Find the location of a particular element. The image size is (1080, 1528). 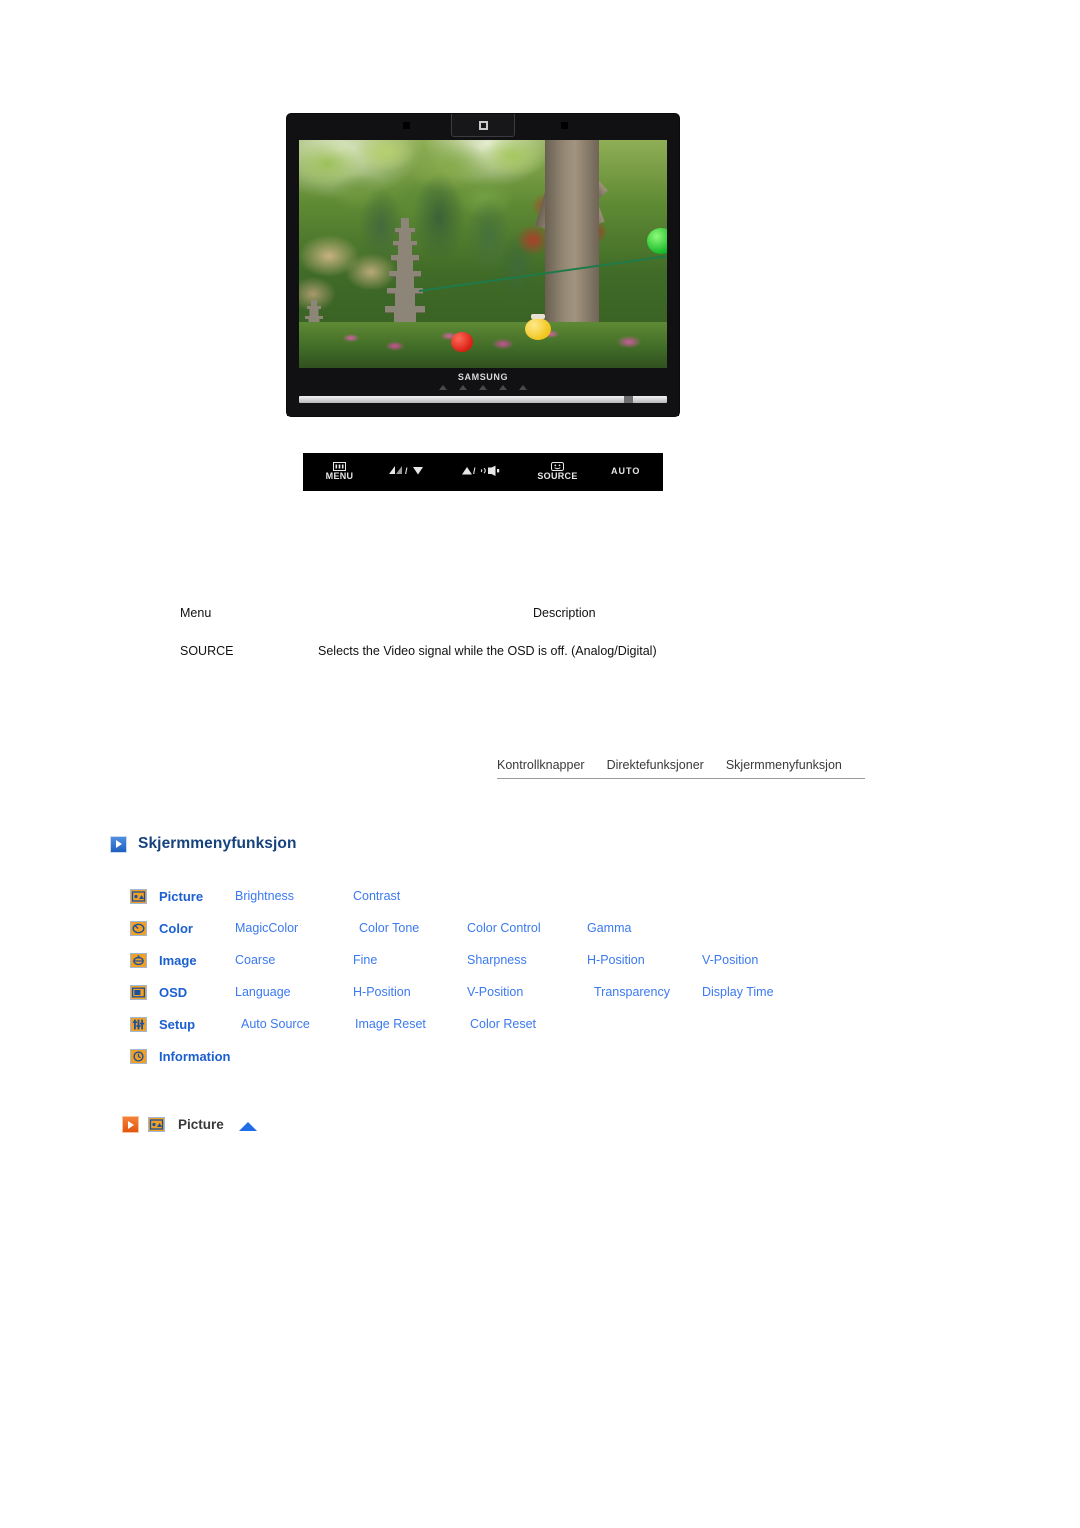

setup-icon is located at coordinates (138, 1024).